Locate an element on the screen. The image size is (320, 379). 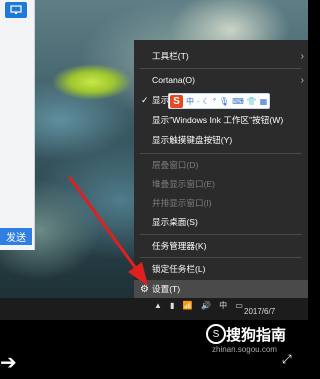
taskbar-date: 2017/6/7 is located at coordinates (259, 311).